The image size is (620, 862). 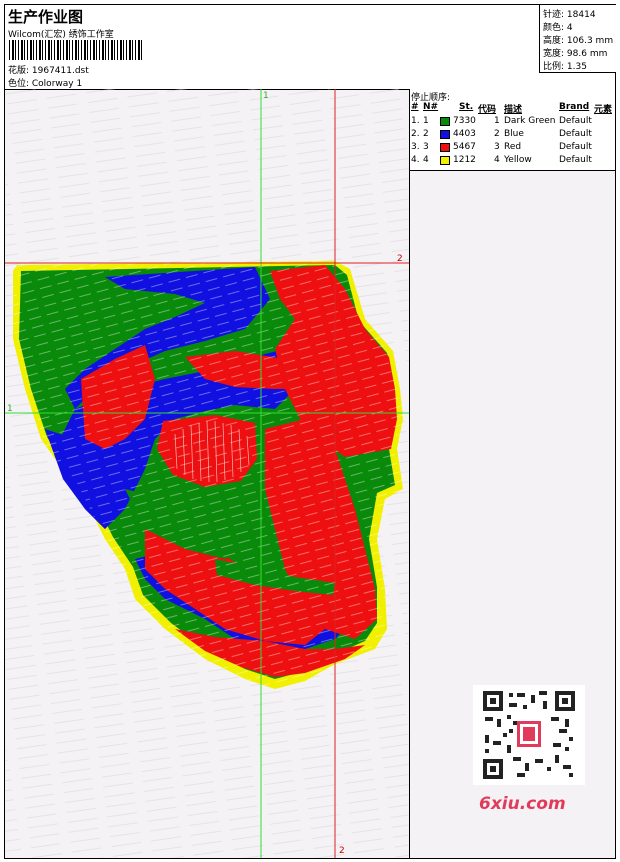 What do you see at coordinates (487, 110) in the screenshot?
I see `col-code: 代码` at bounding box center [487, 110].